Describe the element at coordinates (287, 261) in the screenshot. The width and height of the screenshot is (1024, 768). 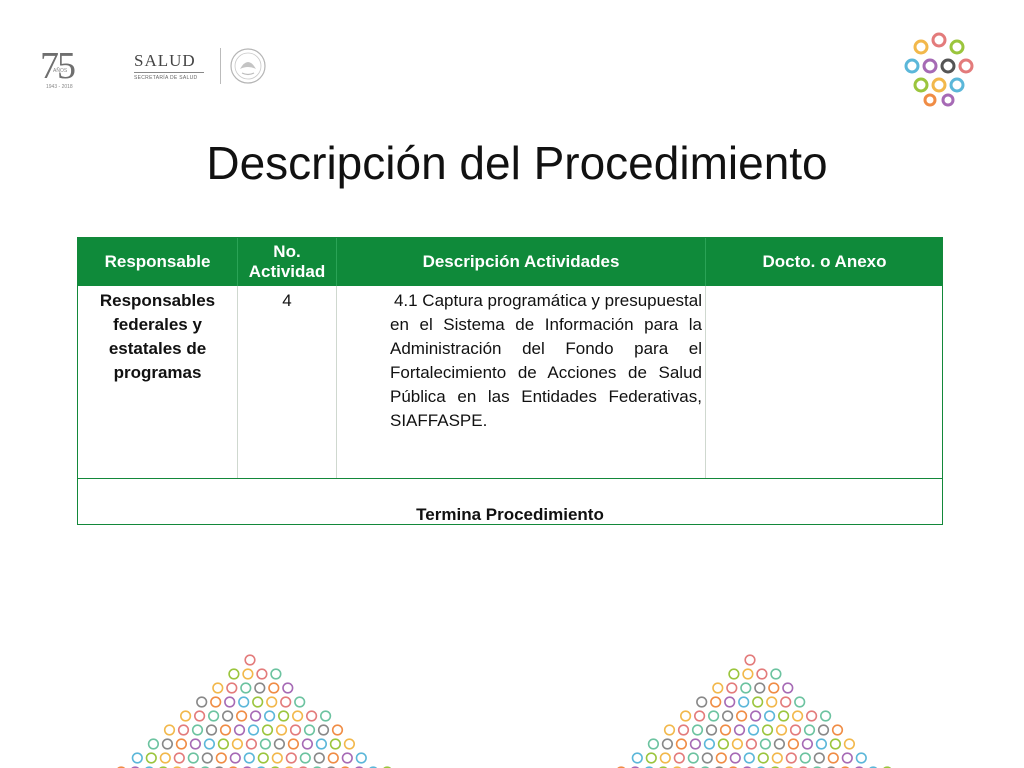
I see `header-no-actividad: No. Actividad` at that location.